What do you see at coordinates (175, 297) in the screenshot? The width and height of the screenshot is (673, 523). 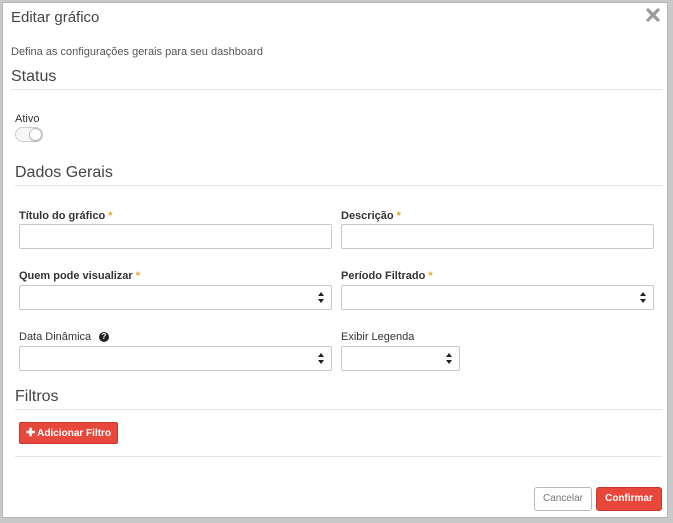 I see `who-can-view-select` at bounding box center [175, 297].